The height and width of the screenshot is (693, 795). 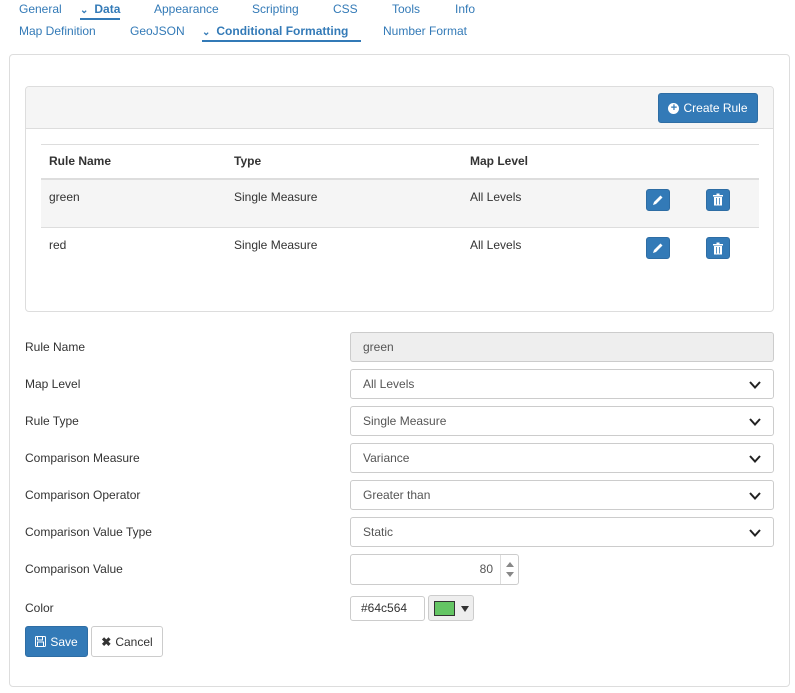 What do you see at coordinates (434, 569) in the screenshot?
I see `comparison-value-input: 80` at bounding box center [434, 569].